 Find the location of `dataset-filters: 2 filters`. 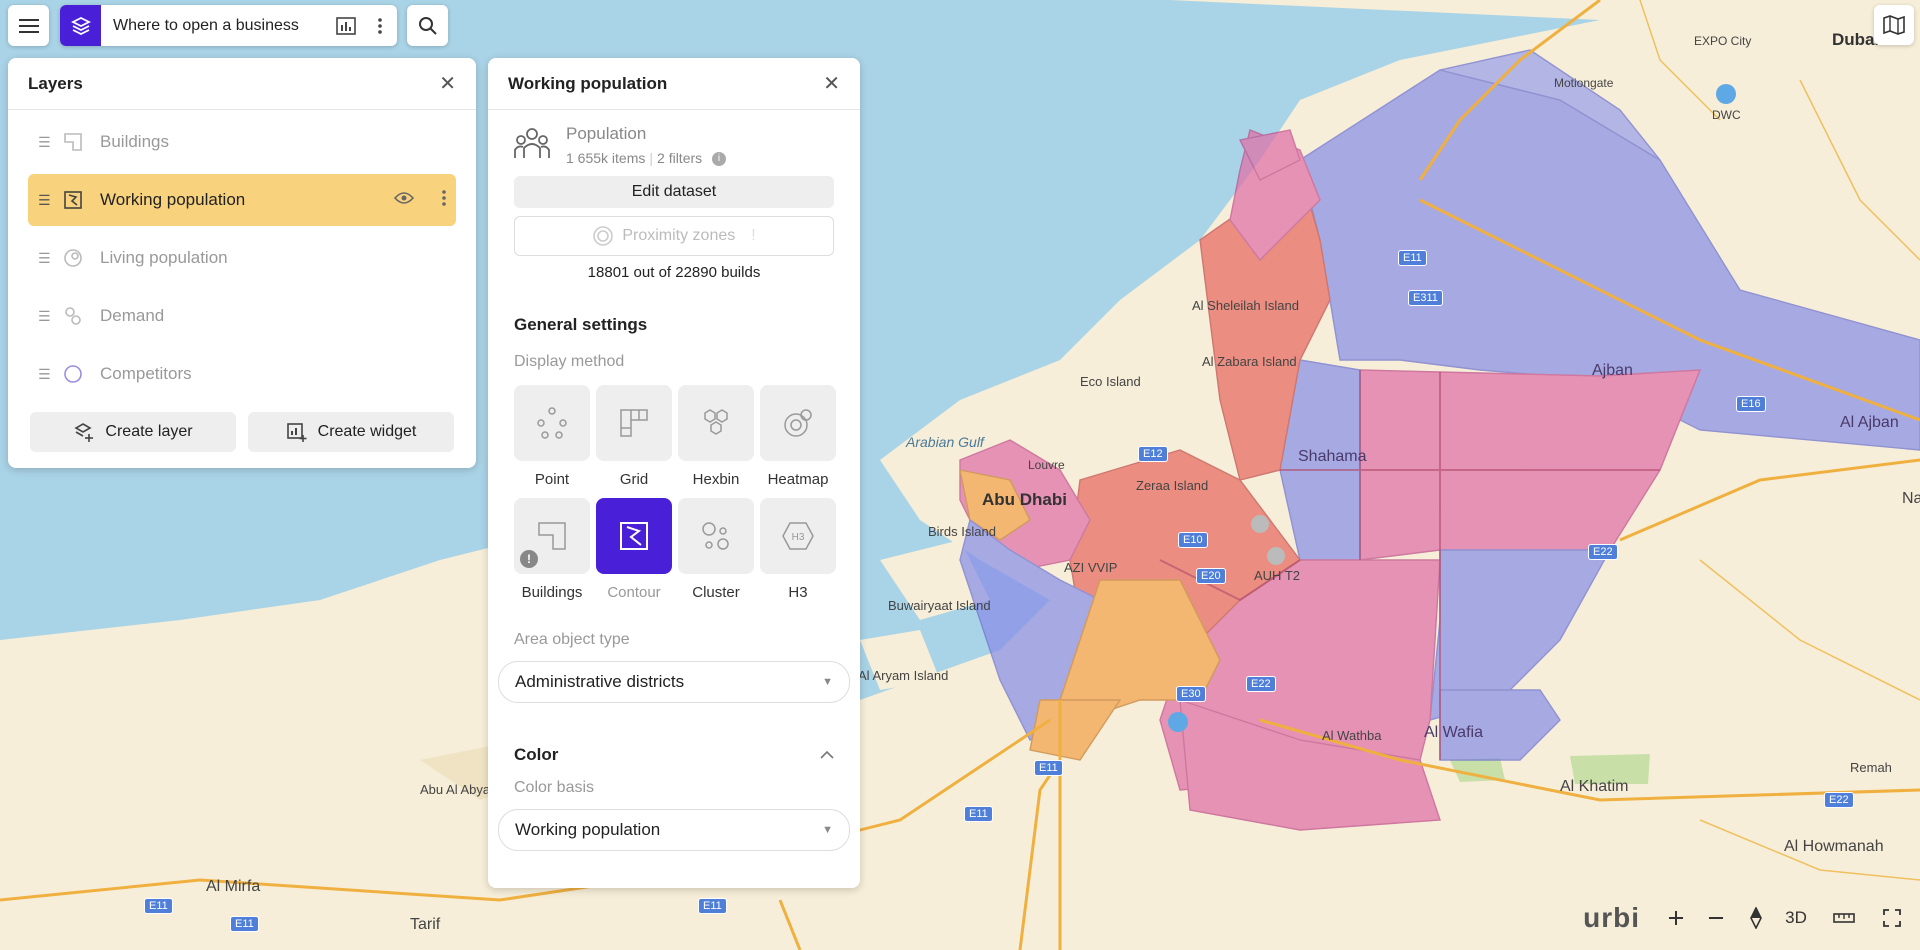

dataset-filters: 2 filters is located at coordinates (679, 158).